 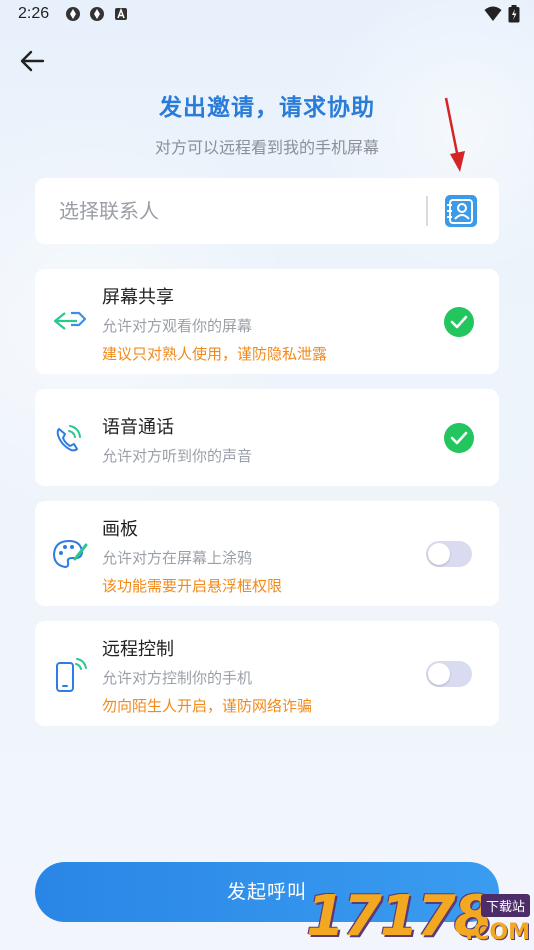 What do you see at coordinates (120, 529) in the screenshot?
I see `card-title: 画板` at bounding box center [120, 529].